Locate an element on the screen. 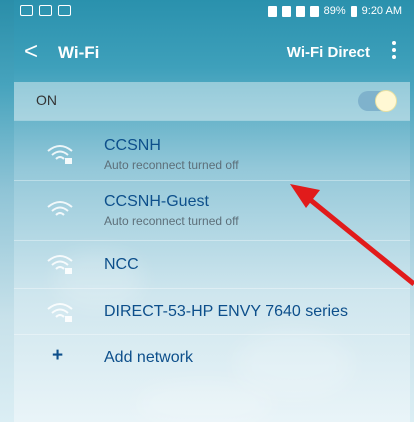 The image size is (414, 422). battery-icon is located at coordinates (353, 11).